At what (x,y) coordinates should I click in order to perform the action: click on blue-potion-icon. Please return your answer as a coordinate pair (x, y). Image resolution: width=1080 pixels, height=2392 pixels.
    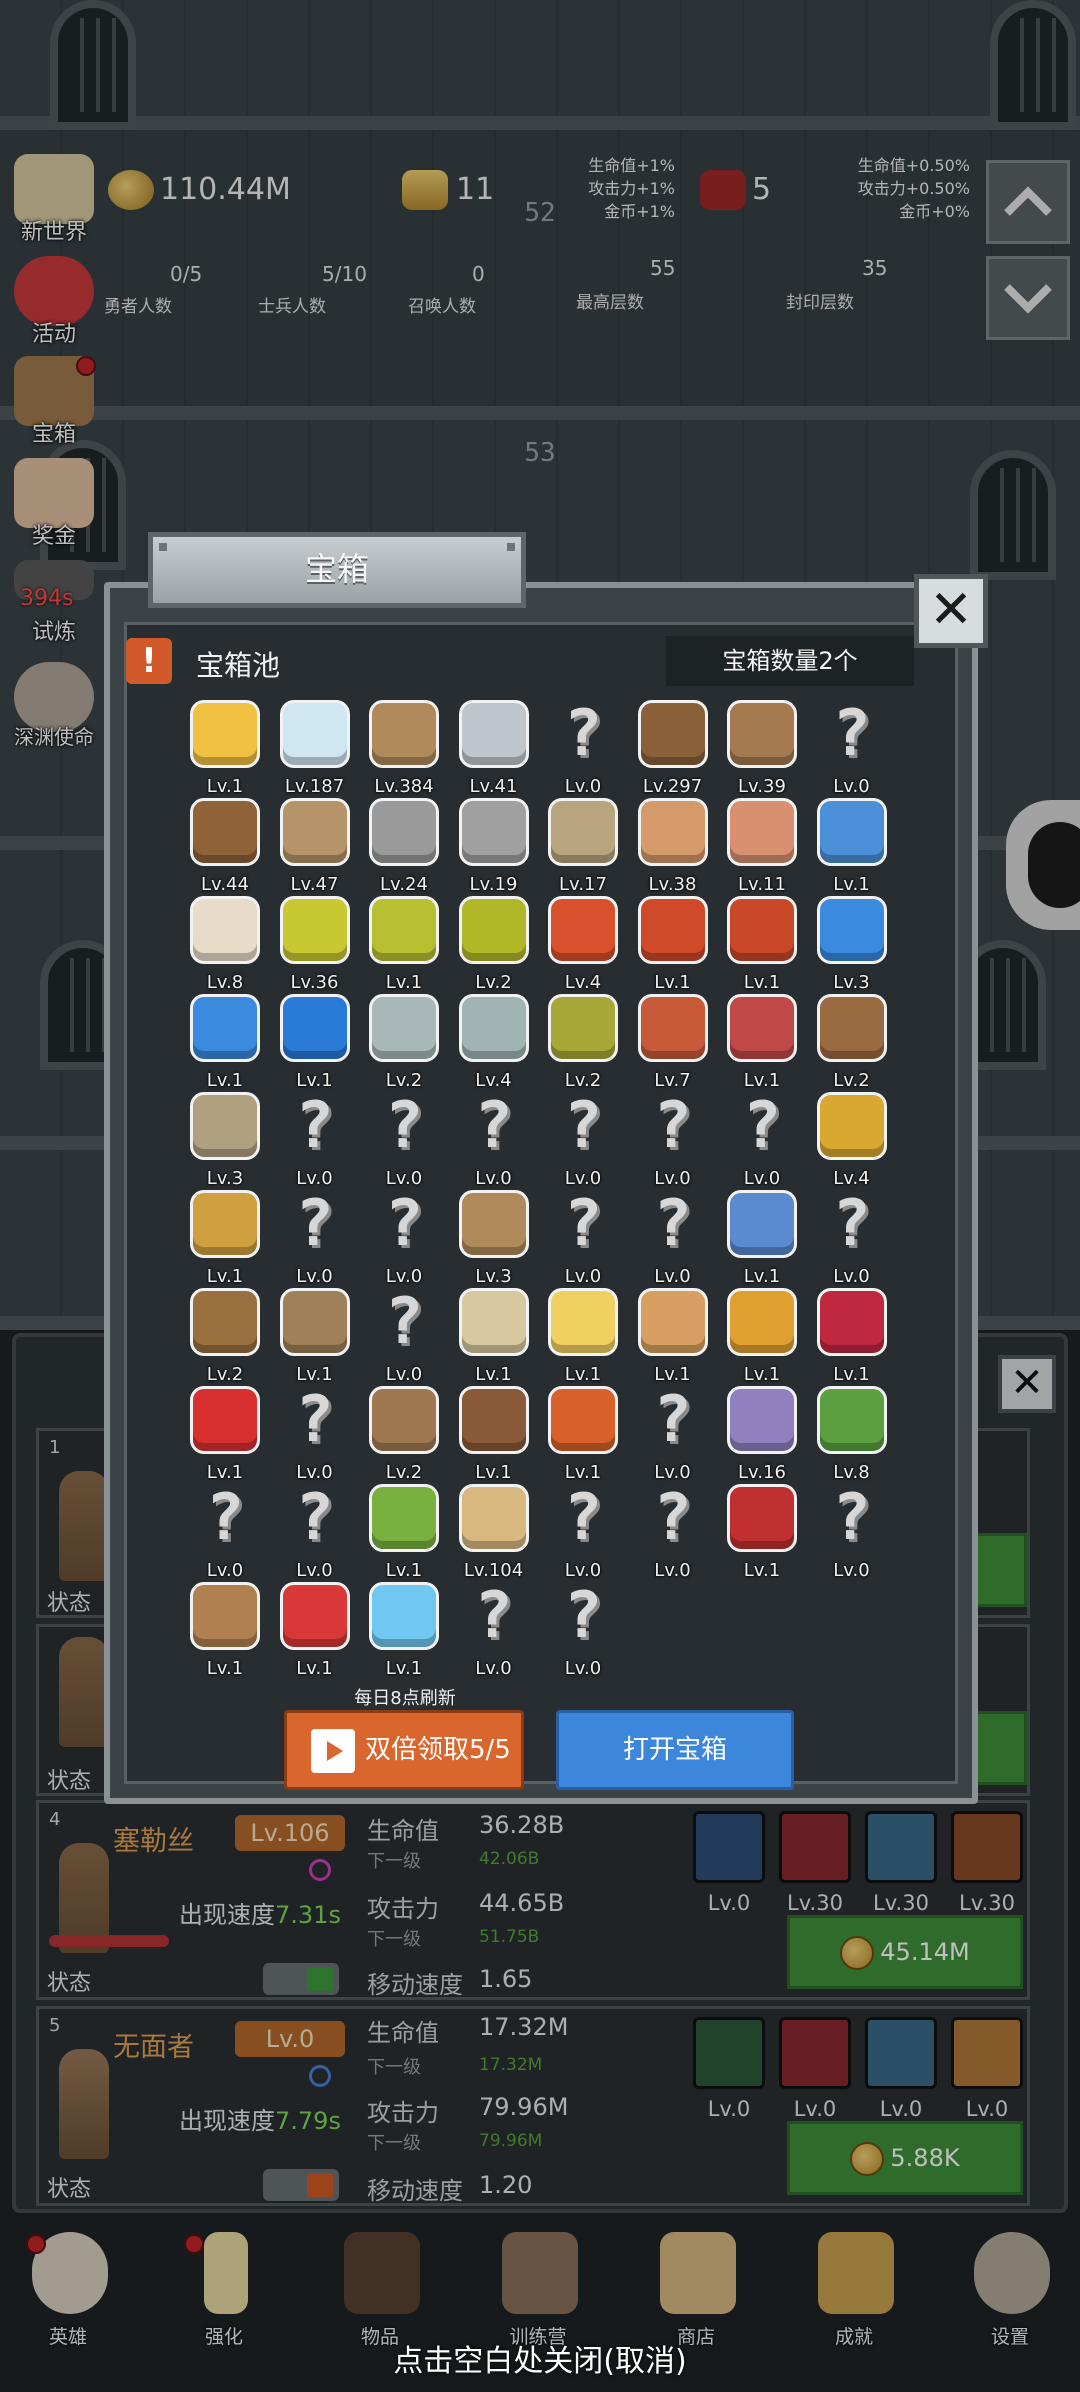
    Looking at the image, I should click on (851, 930).